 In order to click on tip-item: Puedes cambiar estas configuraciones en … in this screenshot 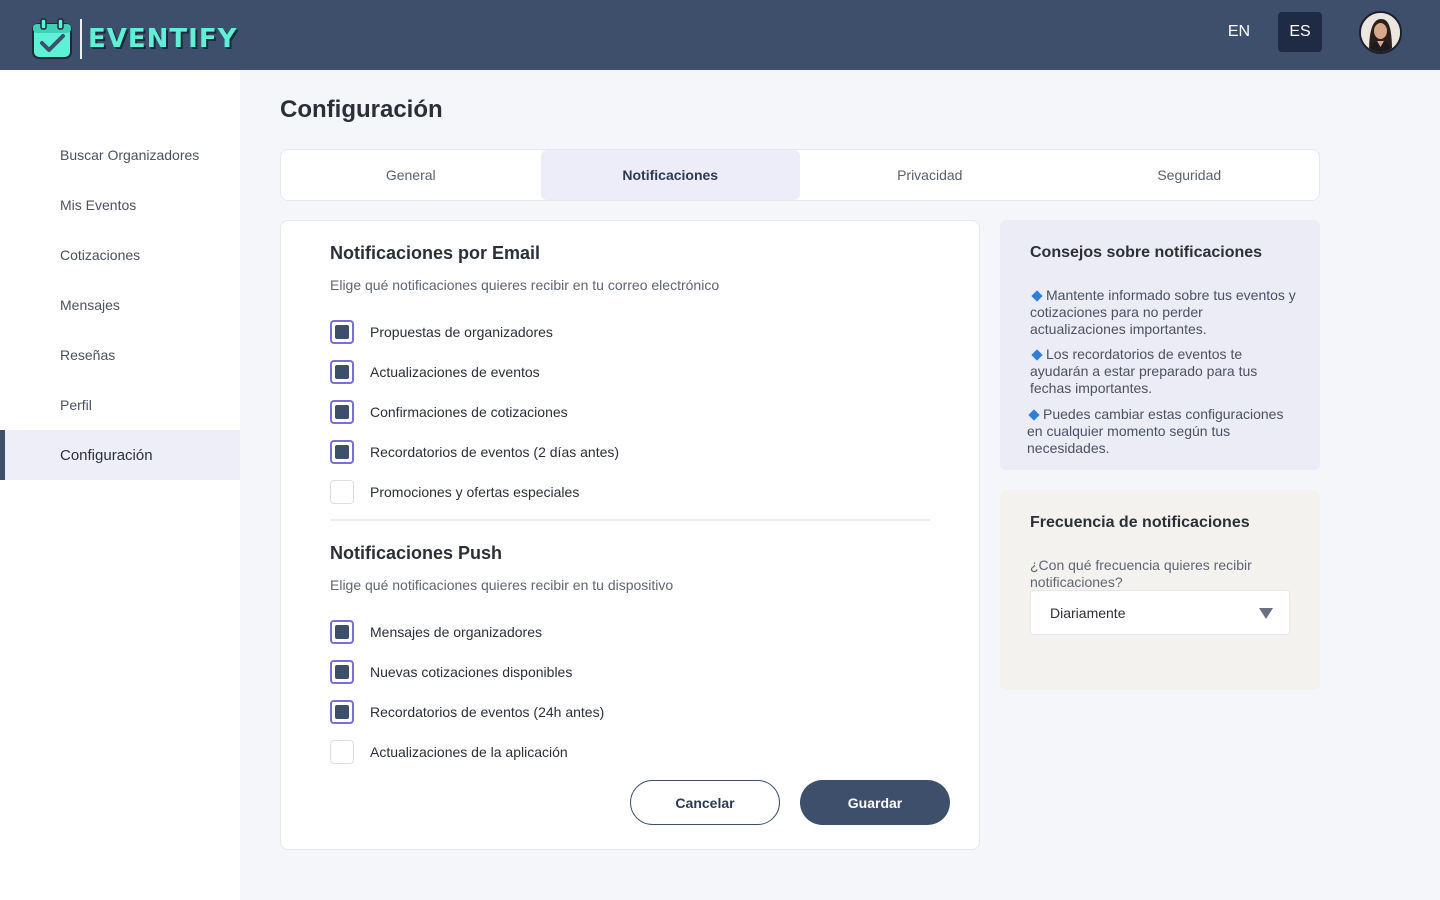, I will do `click(1162, 431)`.